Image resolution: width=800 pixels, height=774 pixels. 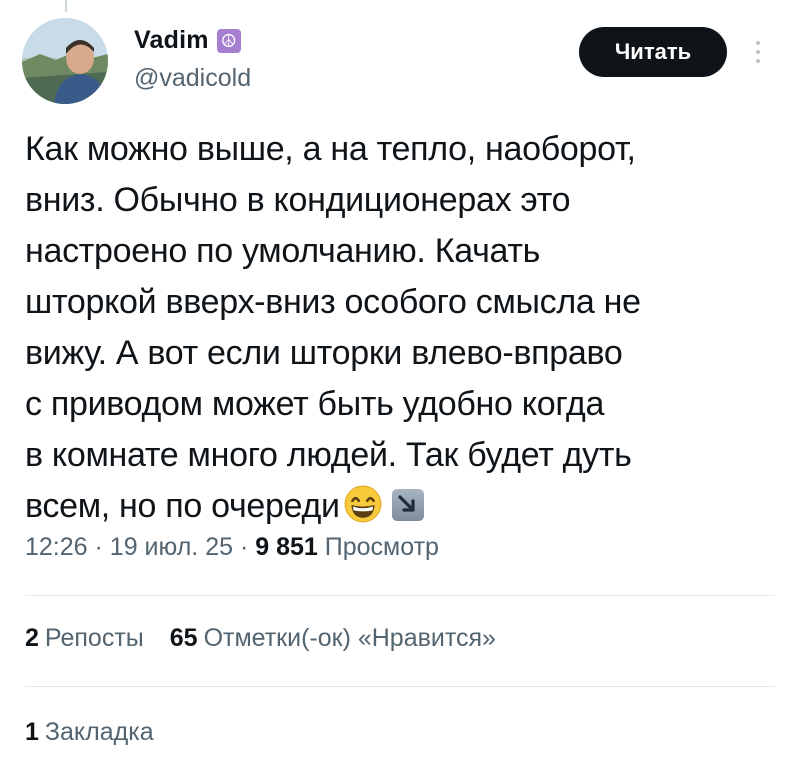 What do you see at coordinates (99, 732) in the screenshot?
I see `bookmarks-label: Закладка` at bounding box center [99, 732].